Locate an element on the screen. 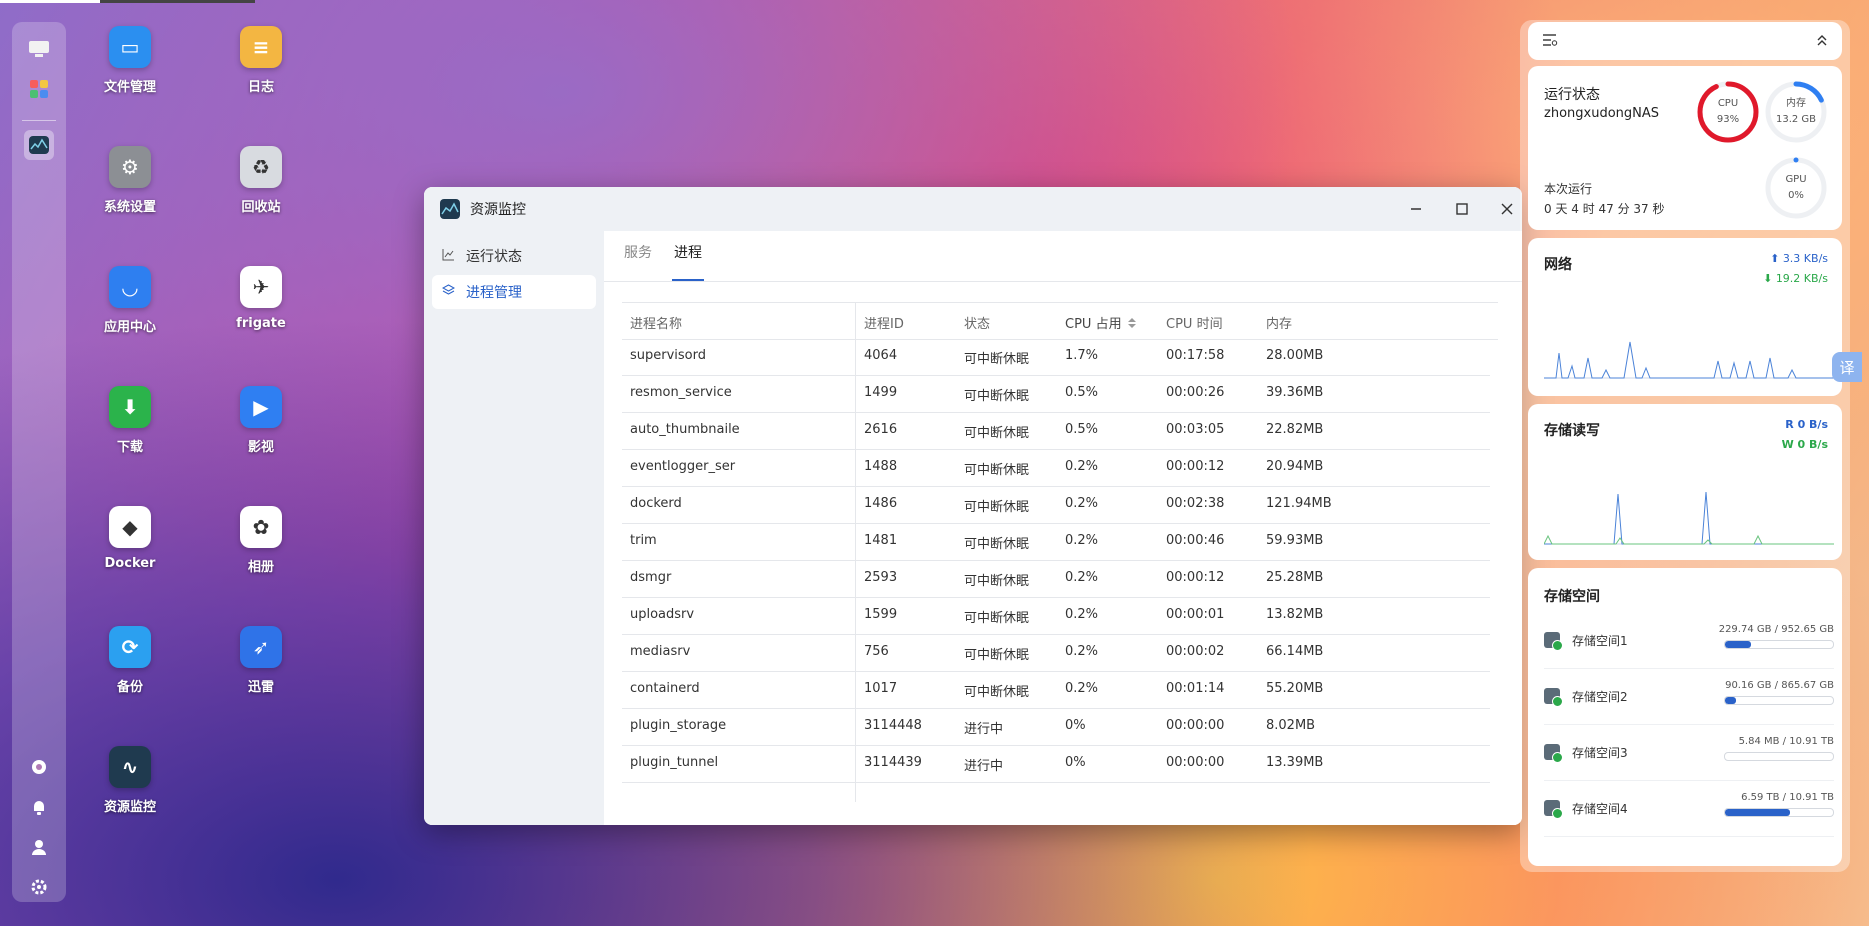 The image size is (1869, 926). table-cell: 00:03:05 is located at coordinates (1195, 429).